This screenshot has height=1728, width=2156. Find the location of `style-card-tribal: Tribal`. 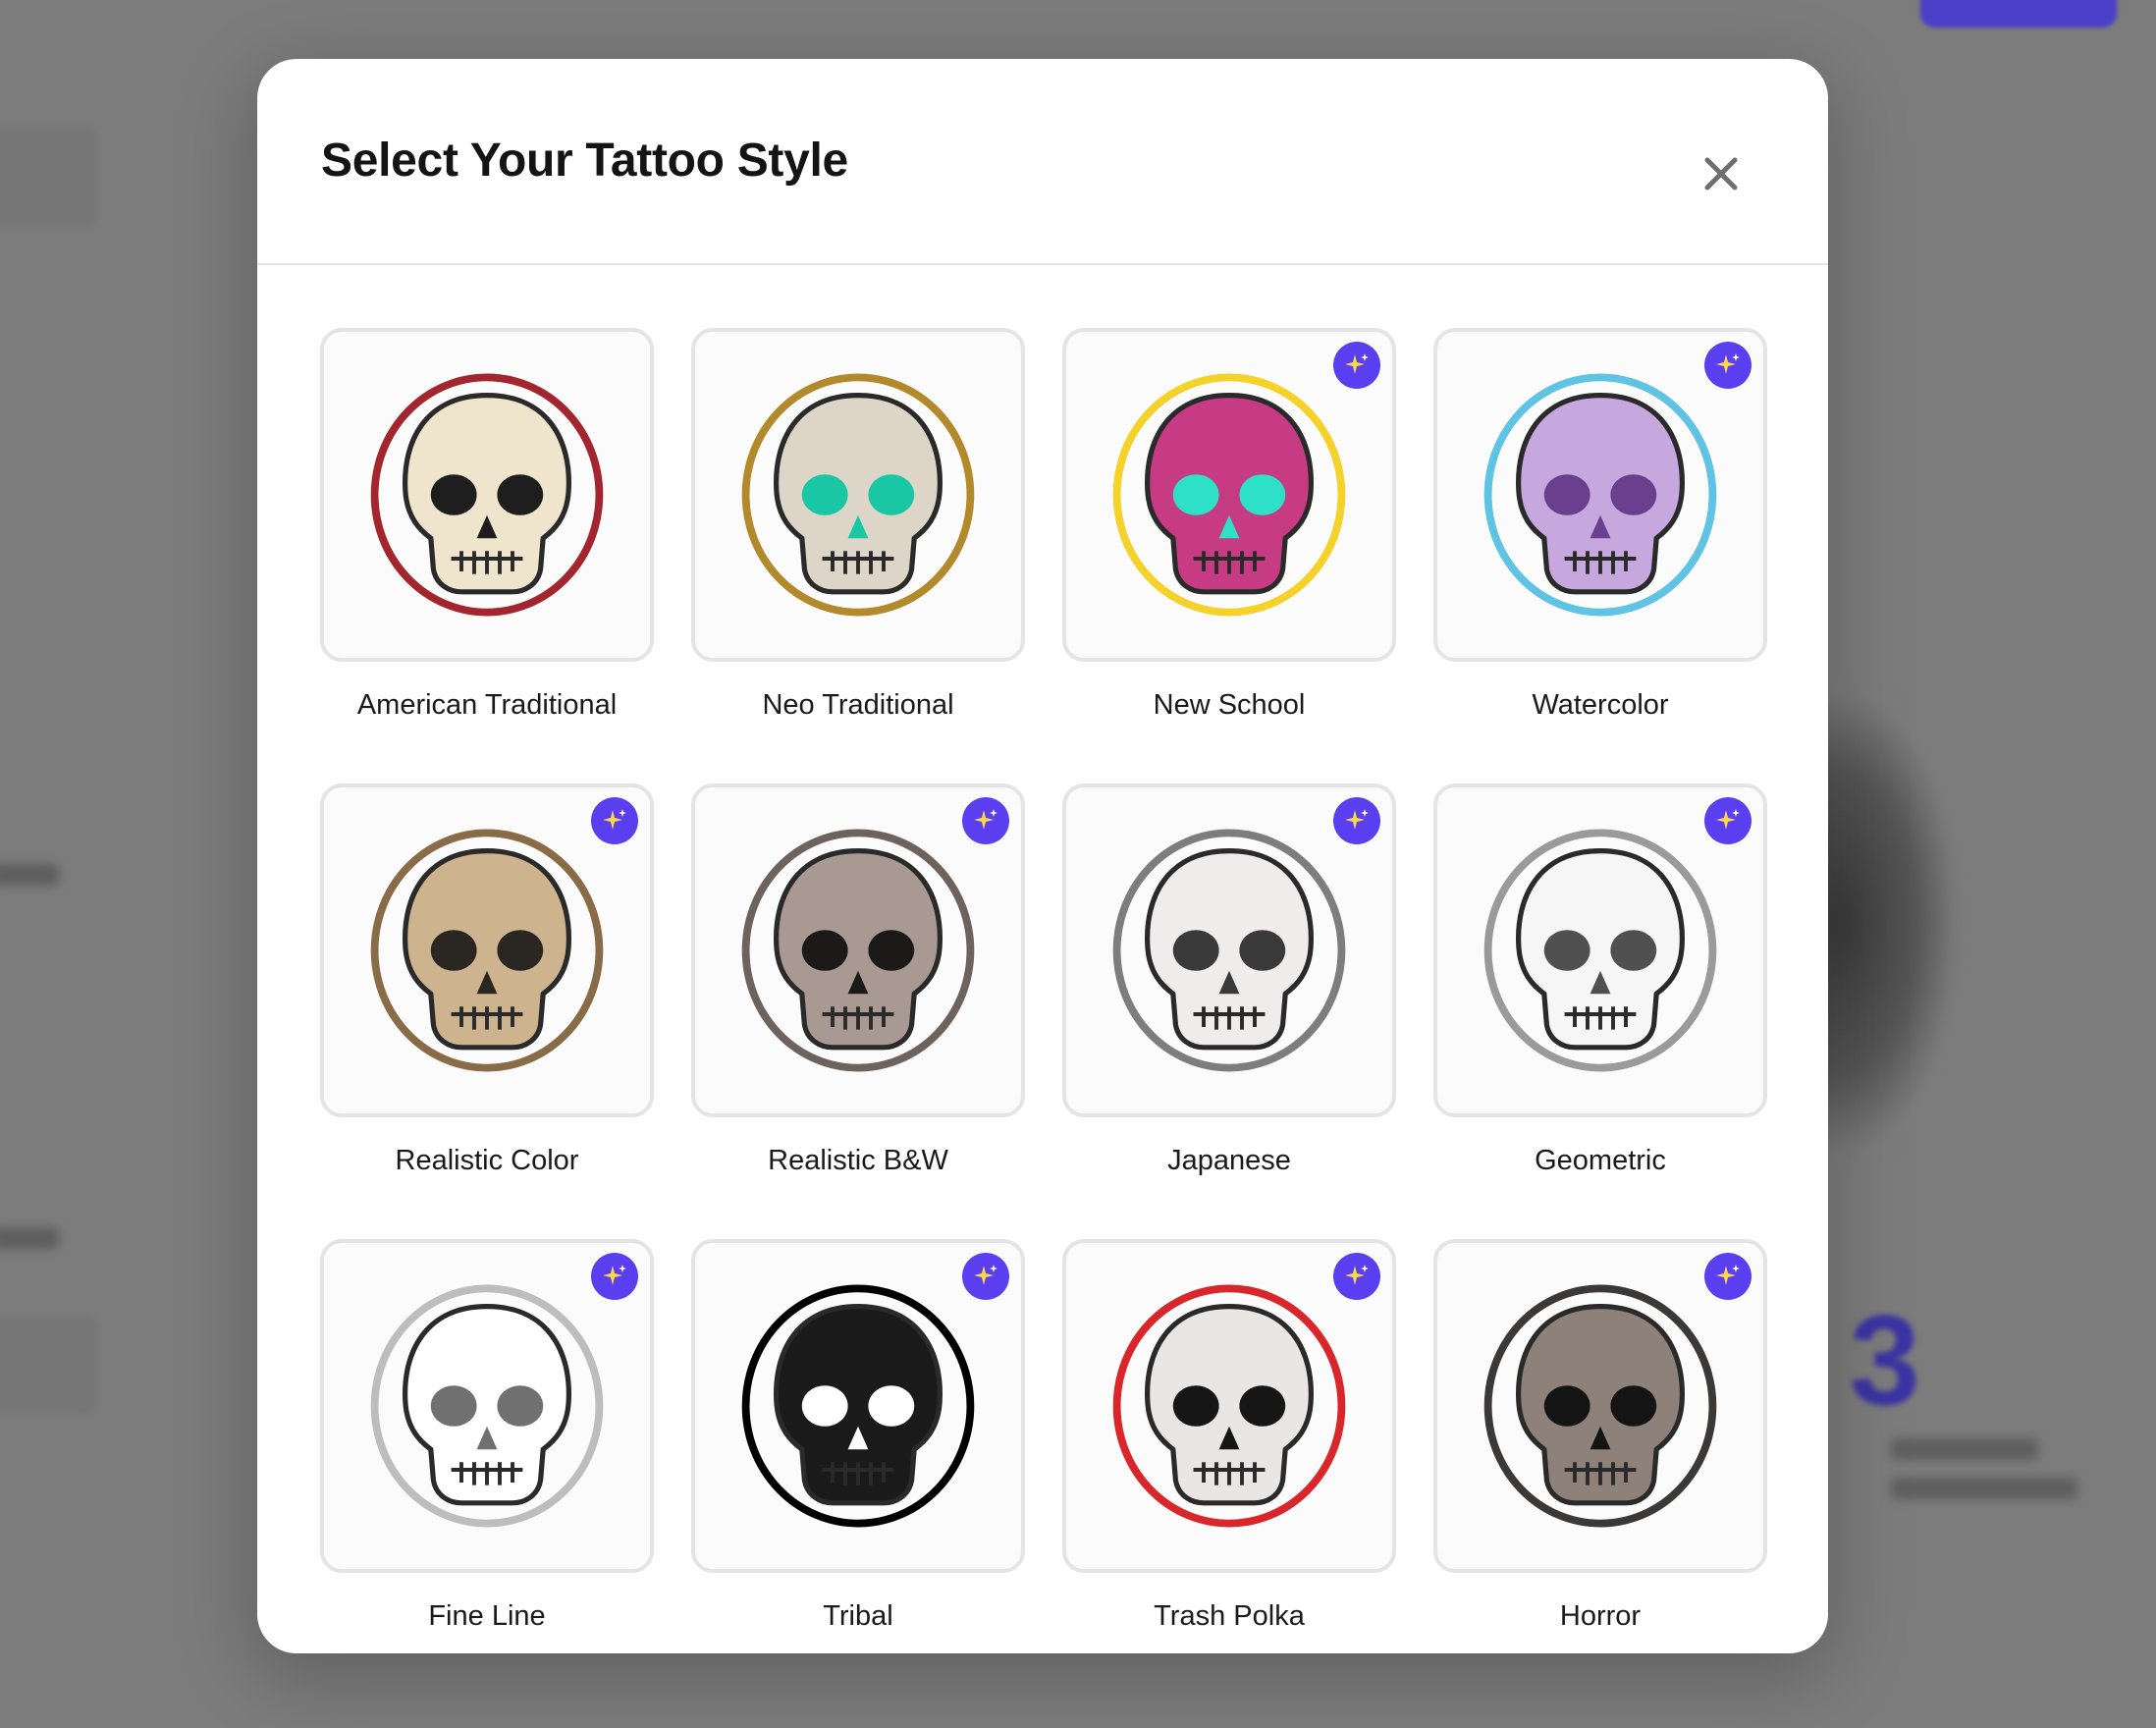

style-card-tribal: Tribal is located at coordinates (858, 1436).